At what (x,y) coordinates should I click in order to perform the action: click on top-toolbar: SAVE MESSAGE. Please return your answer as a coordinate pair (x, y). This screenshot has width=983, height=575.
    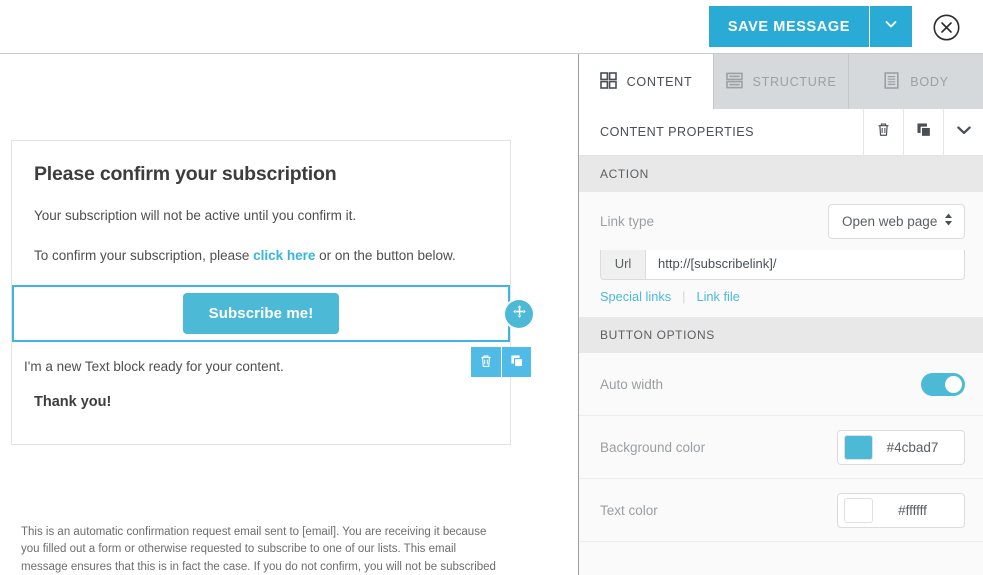
    Looking at the image, I should click on (491, 27).